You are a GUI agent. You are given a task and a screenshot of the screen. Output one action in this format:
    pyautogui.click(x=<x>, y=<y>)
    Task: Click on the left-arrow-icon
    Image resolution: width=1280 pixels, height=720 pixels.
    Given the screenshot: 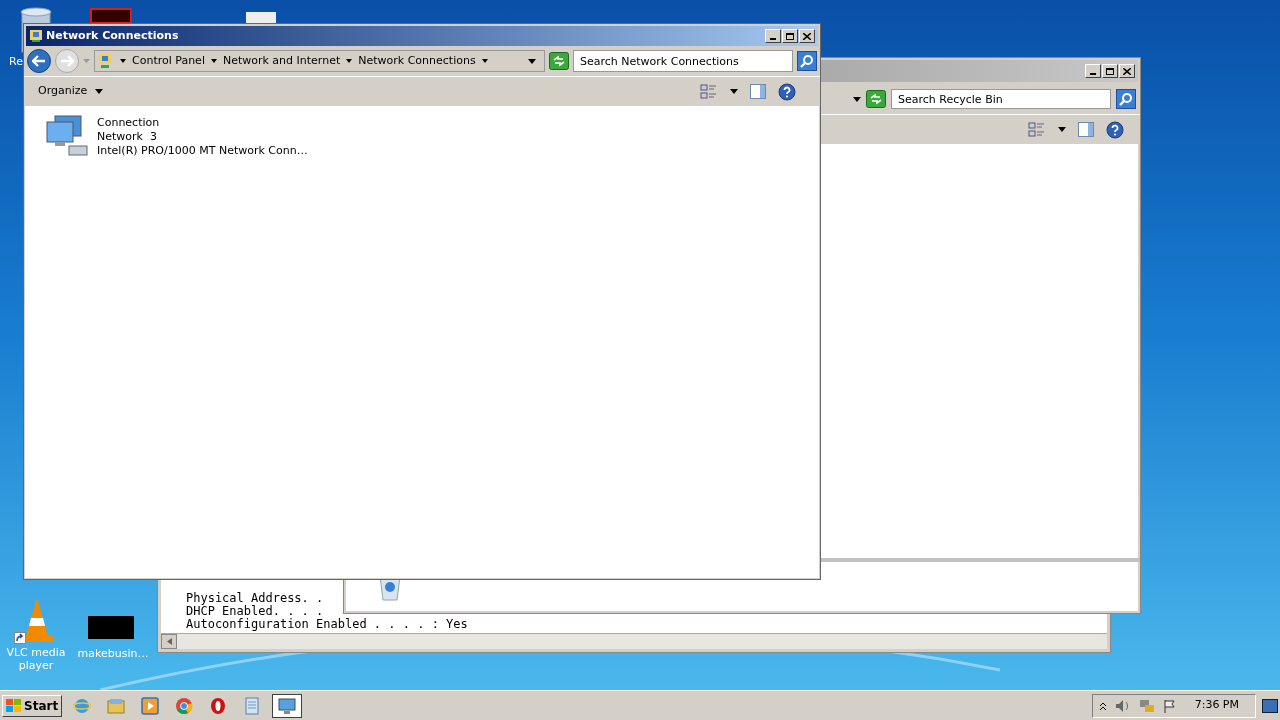 What is the action you would take?
    pyautogui.click(x=169, y=641)
    